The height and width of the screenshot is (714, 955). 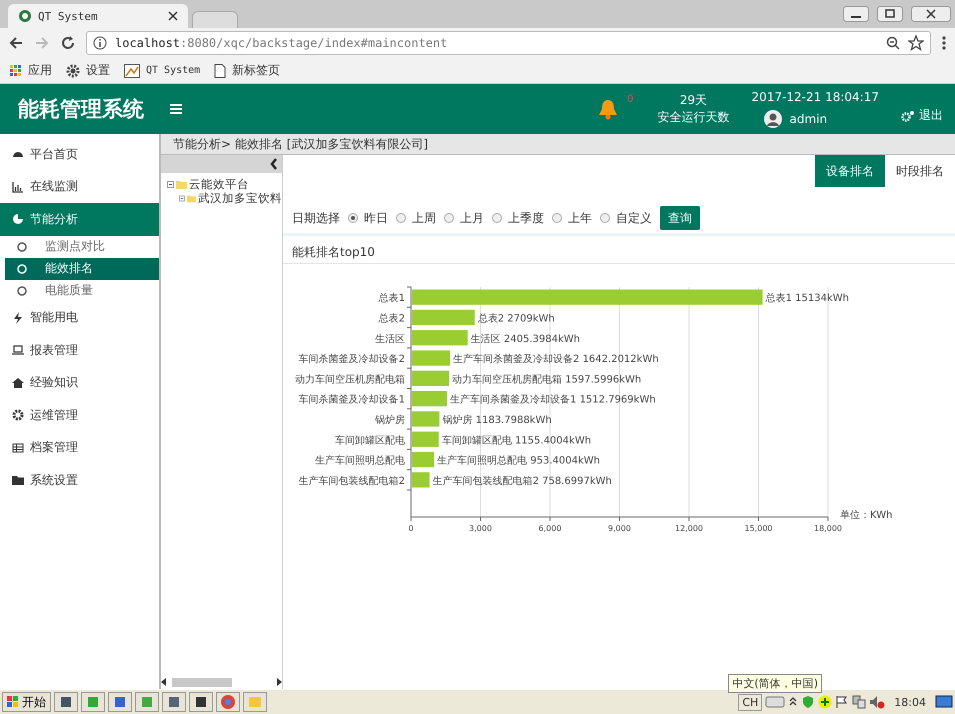 What do you see at coordinates (931, 115) in the screenshot?
I see `logout-link: 退出` at bounding box center [931, 115].